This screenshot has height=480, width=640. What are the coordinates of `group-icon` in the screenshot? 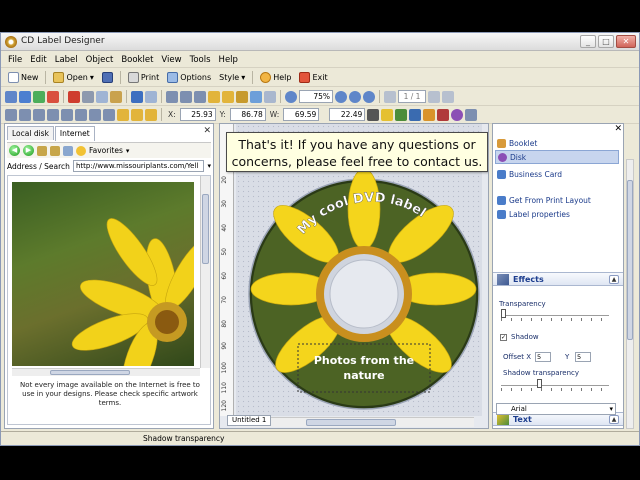 It's located at (256, 96).